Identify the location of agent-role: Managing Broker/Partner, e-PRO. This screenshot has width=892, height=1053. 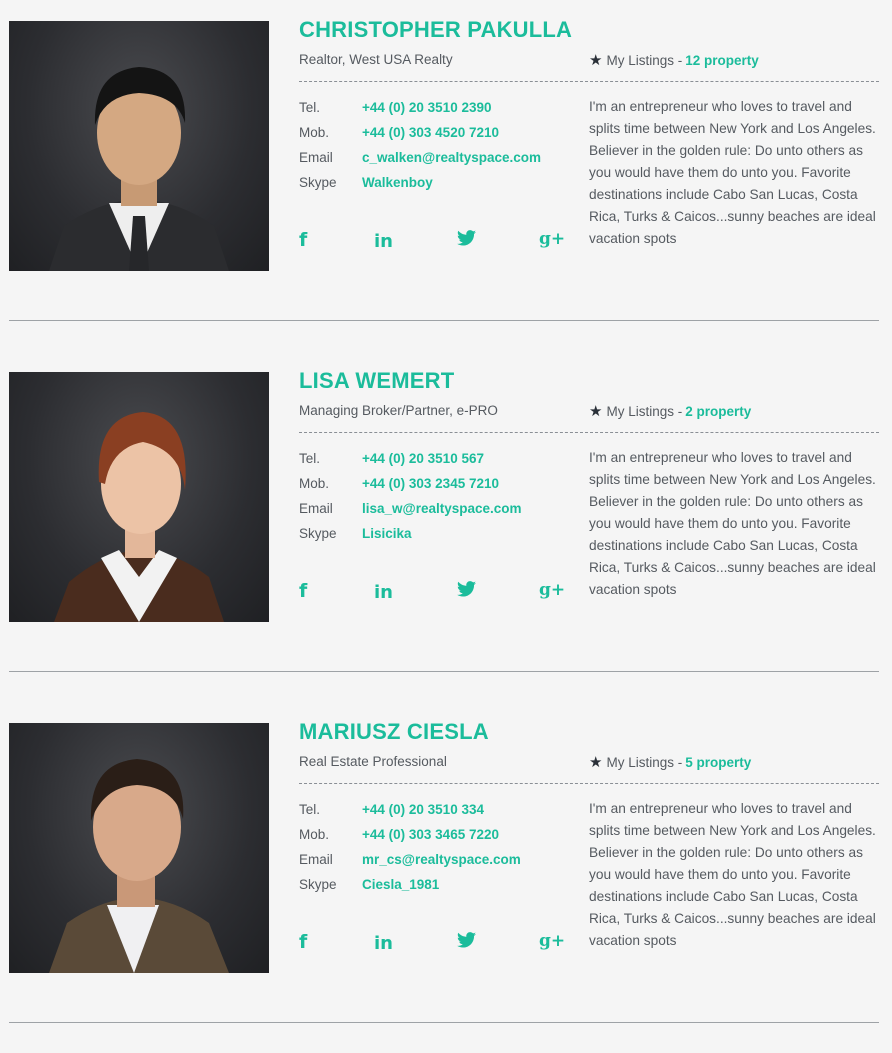
(398, 410).